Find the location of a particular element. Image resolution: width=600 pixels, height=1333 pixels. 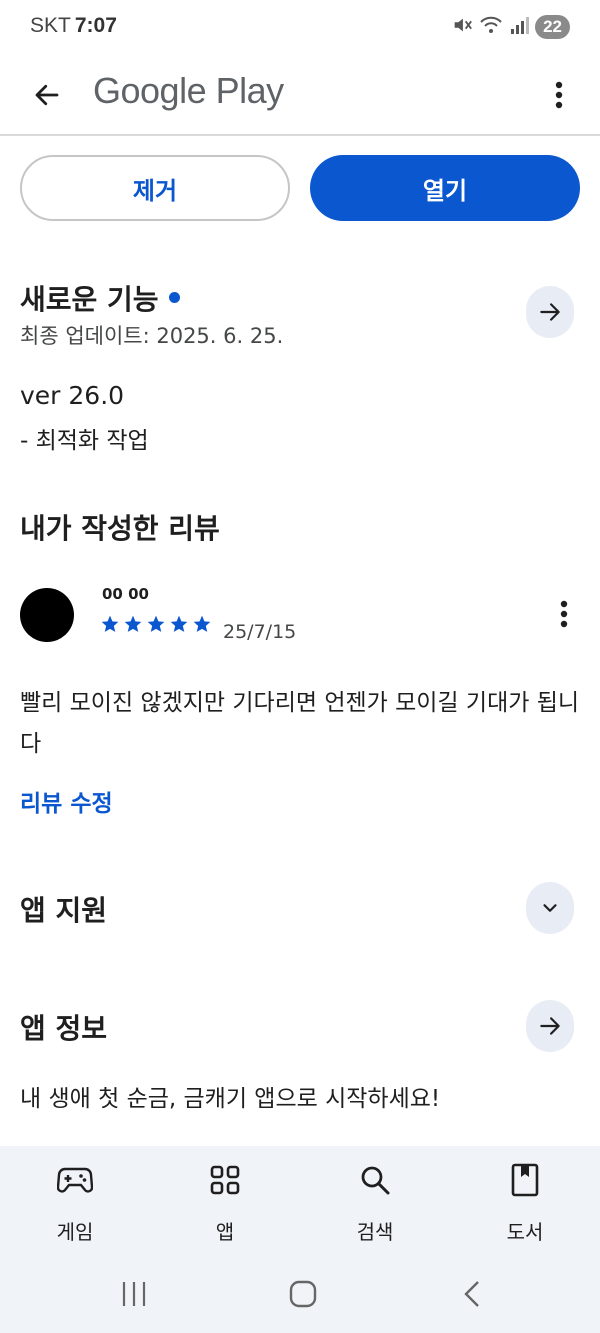

chevron-left-icon is located at coordinates (471, 1294).